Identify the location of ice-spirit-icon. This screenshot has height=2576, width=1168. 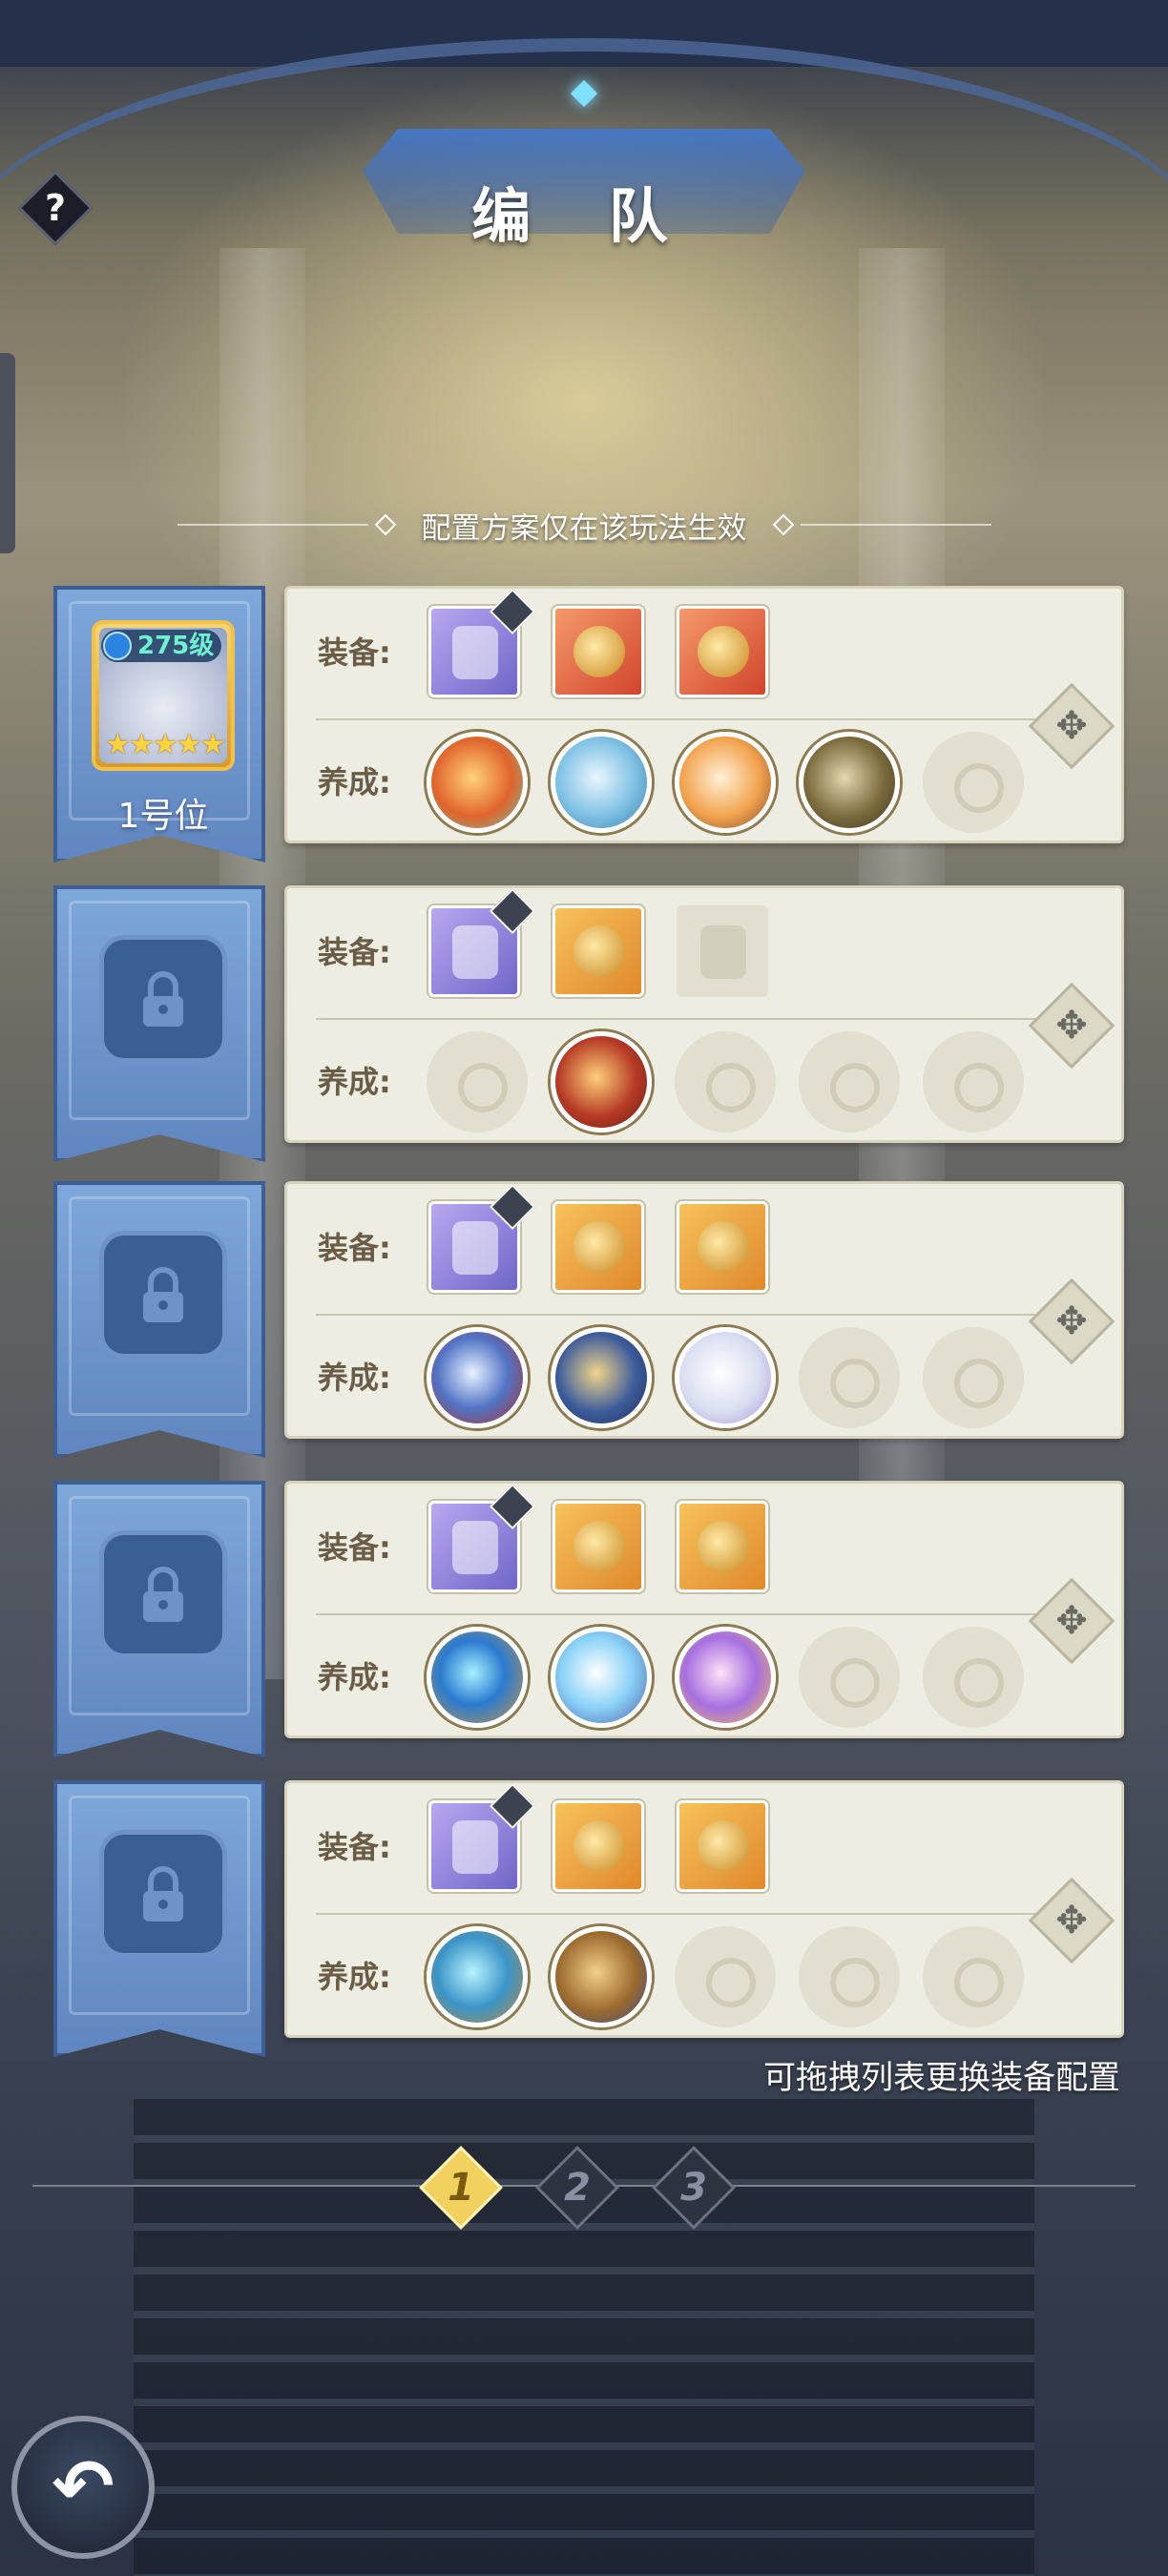
(601, 782).